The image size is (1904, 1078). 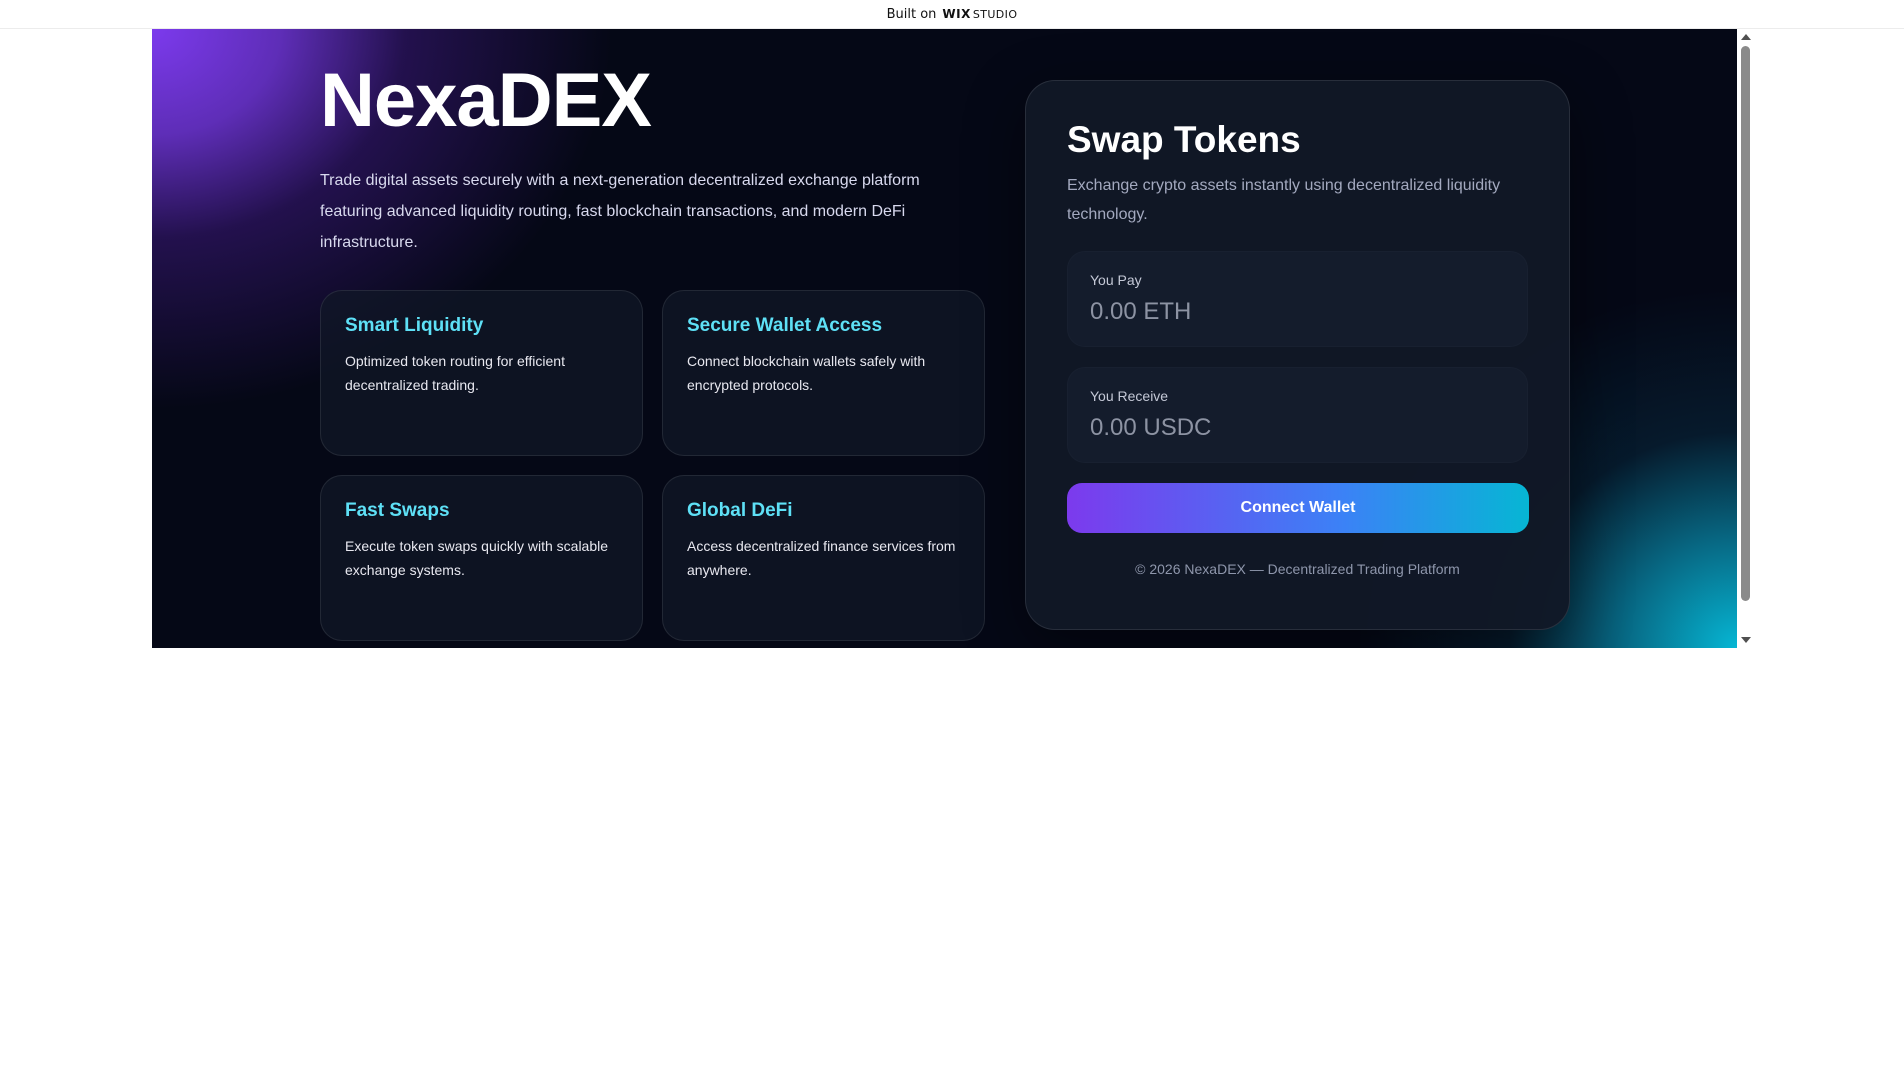 I want to click on receive-input, so click(x=1297, y=428).